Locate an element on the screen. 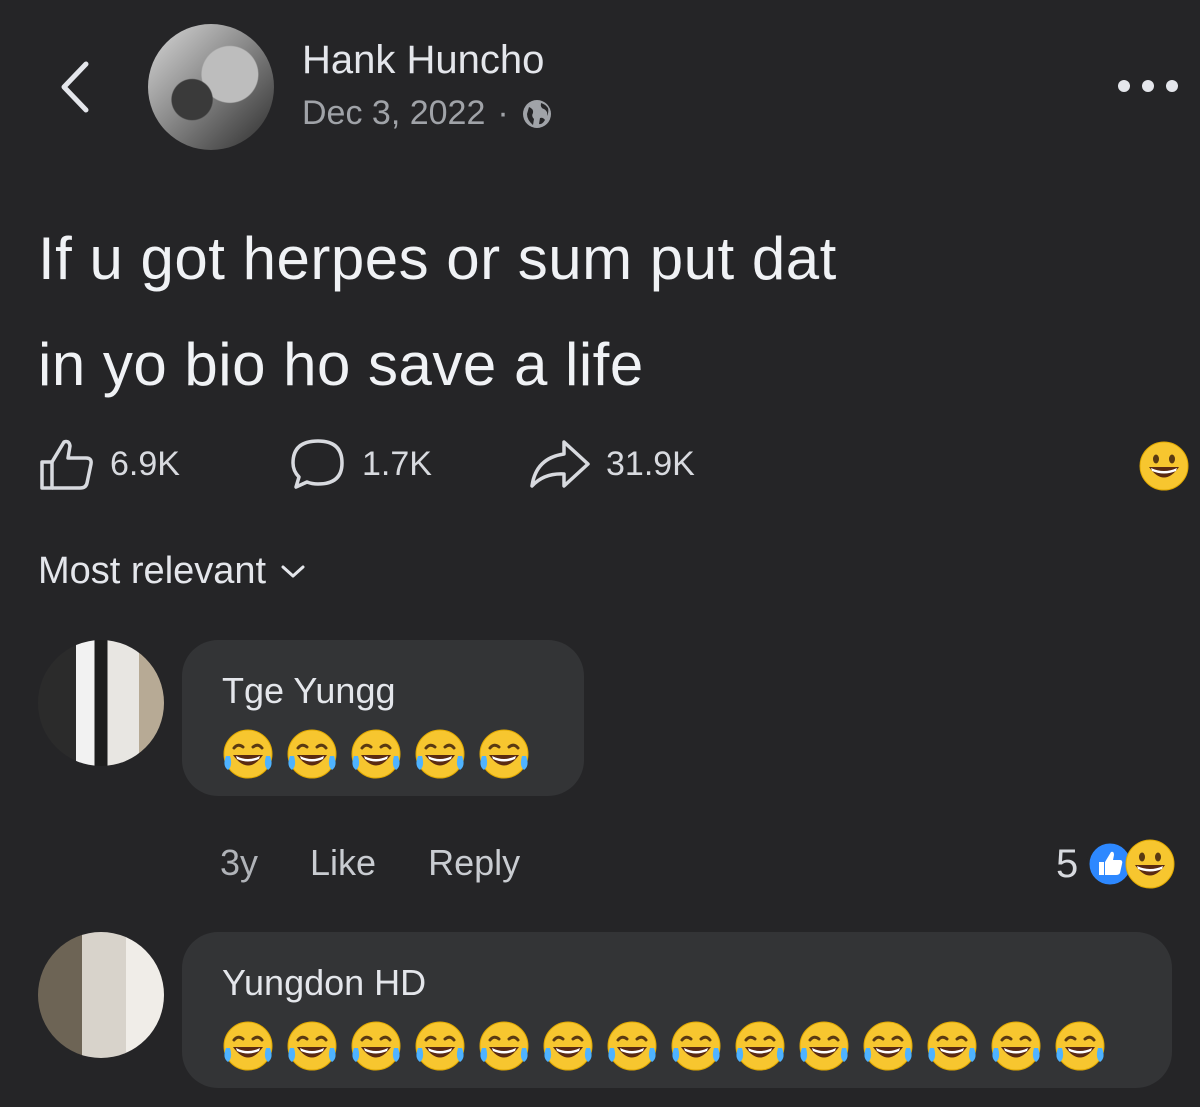 The image size is (1200, 1107). comment-button: 1.7K is located at coordinates (360, 464).